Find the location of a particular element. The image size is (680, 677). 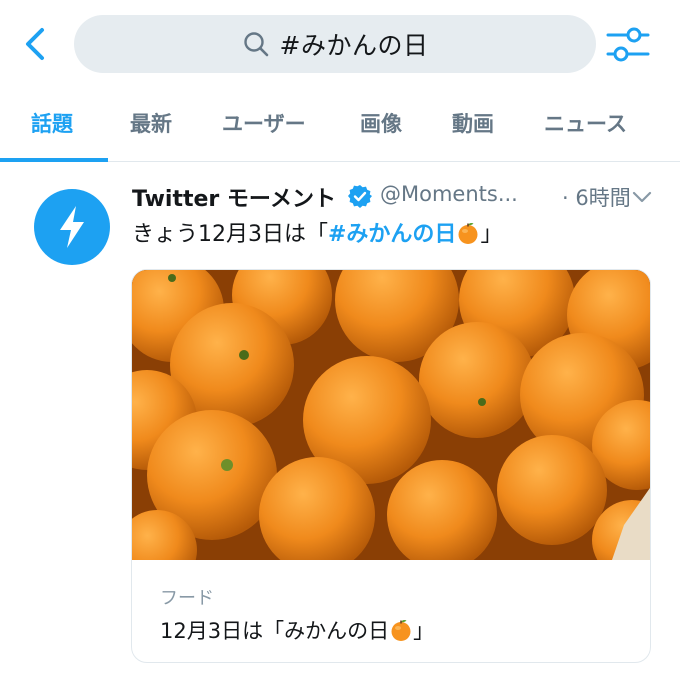

tweet-timestamp: · 6時間 is located at coordinates (596, 197).